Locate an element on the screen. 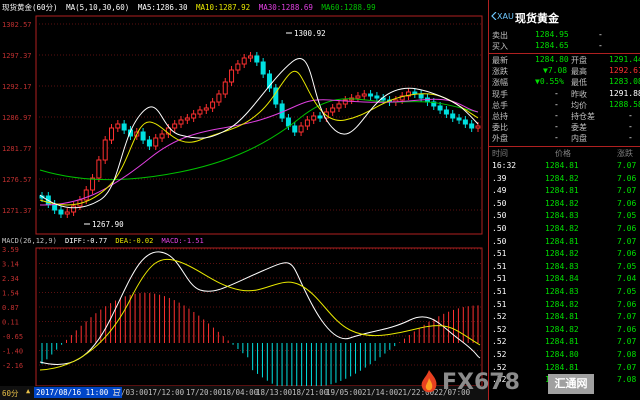 Image resolution: width=640 pixels, height=400 pixels. pct-row: 涨幅 ▼0.55% 最低 1283.08 is located at coordinates (564, 82).